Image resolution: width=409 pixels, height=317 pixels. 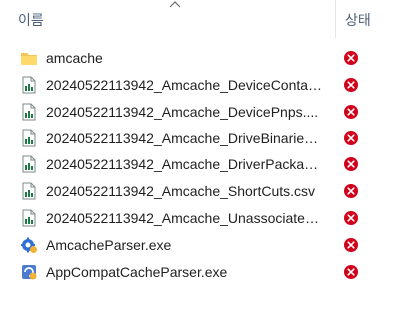 I want to click on file-name: AppCompatCacheParser.exe, so click(x=137, y=272).